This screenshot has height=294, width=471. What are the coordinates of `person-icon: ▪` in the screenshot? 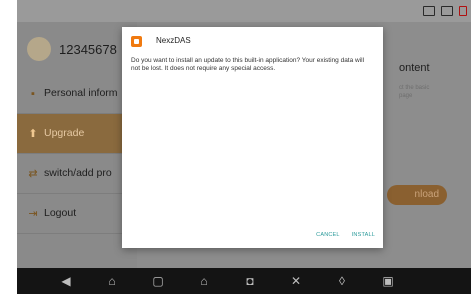 It's located at (33, 94).